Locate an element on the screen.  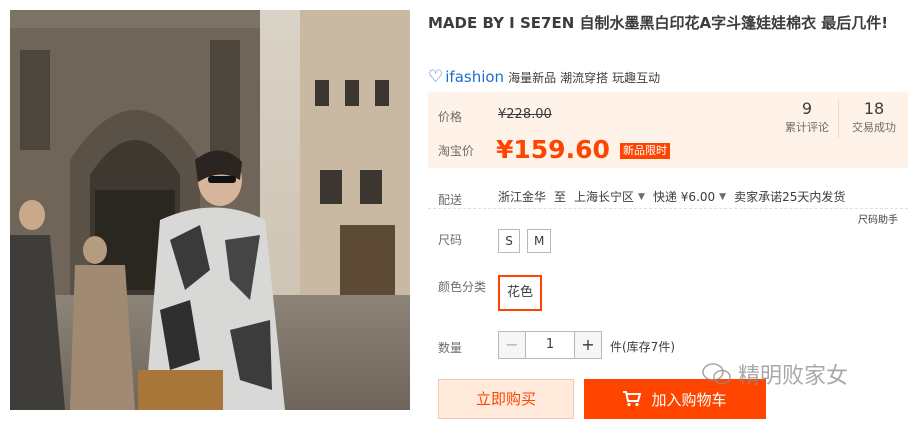
shipping-row: 浙江金华 至 上海长宁区 ▼ 快递 ¥6.00 ▼ 卖家承诺25天内发货 is located at coordinates (675, 196).